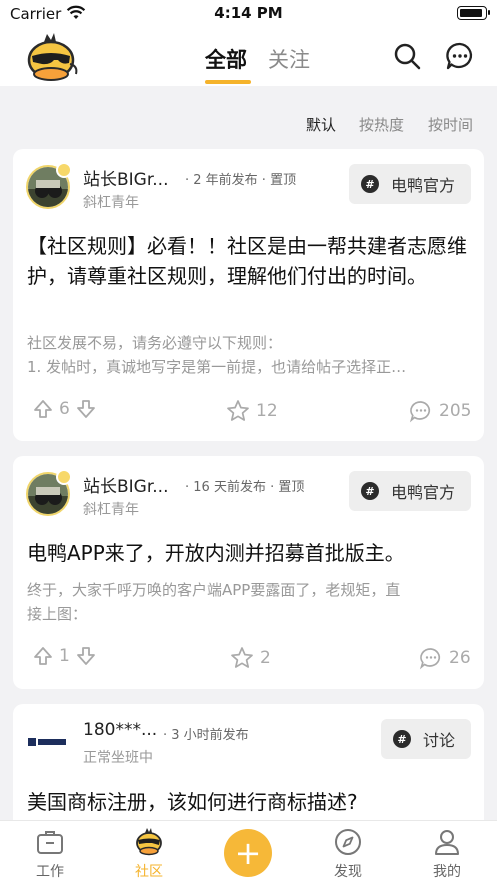  I want to click on sort-by-time: 按时间, so click(450, 124).